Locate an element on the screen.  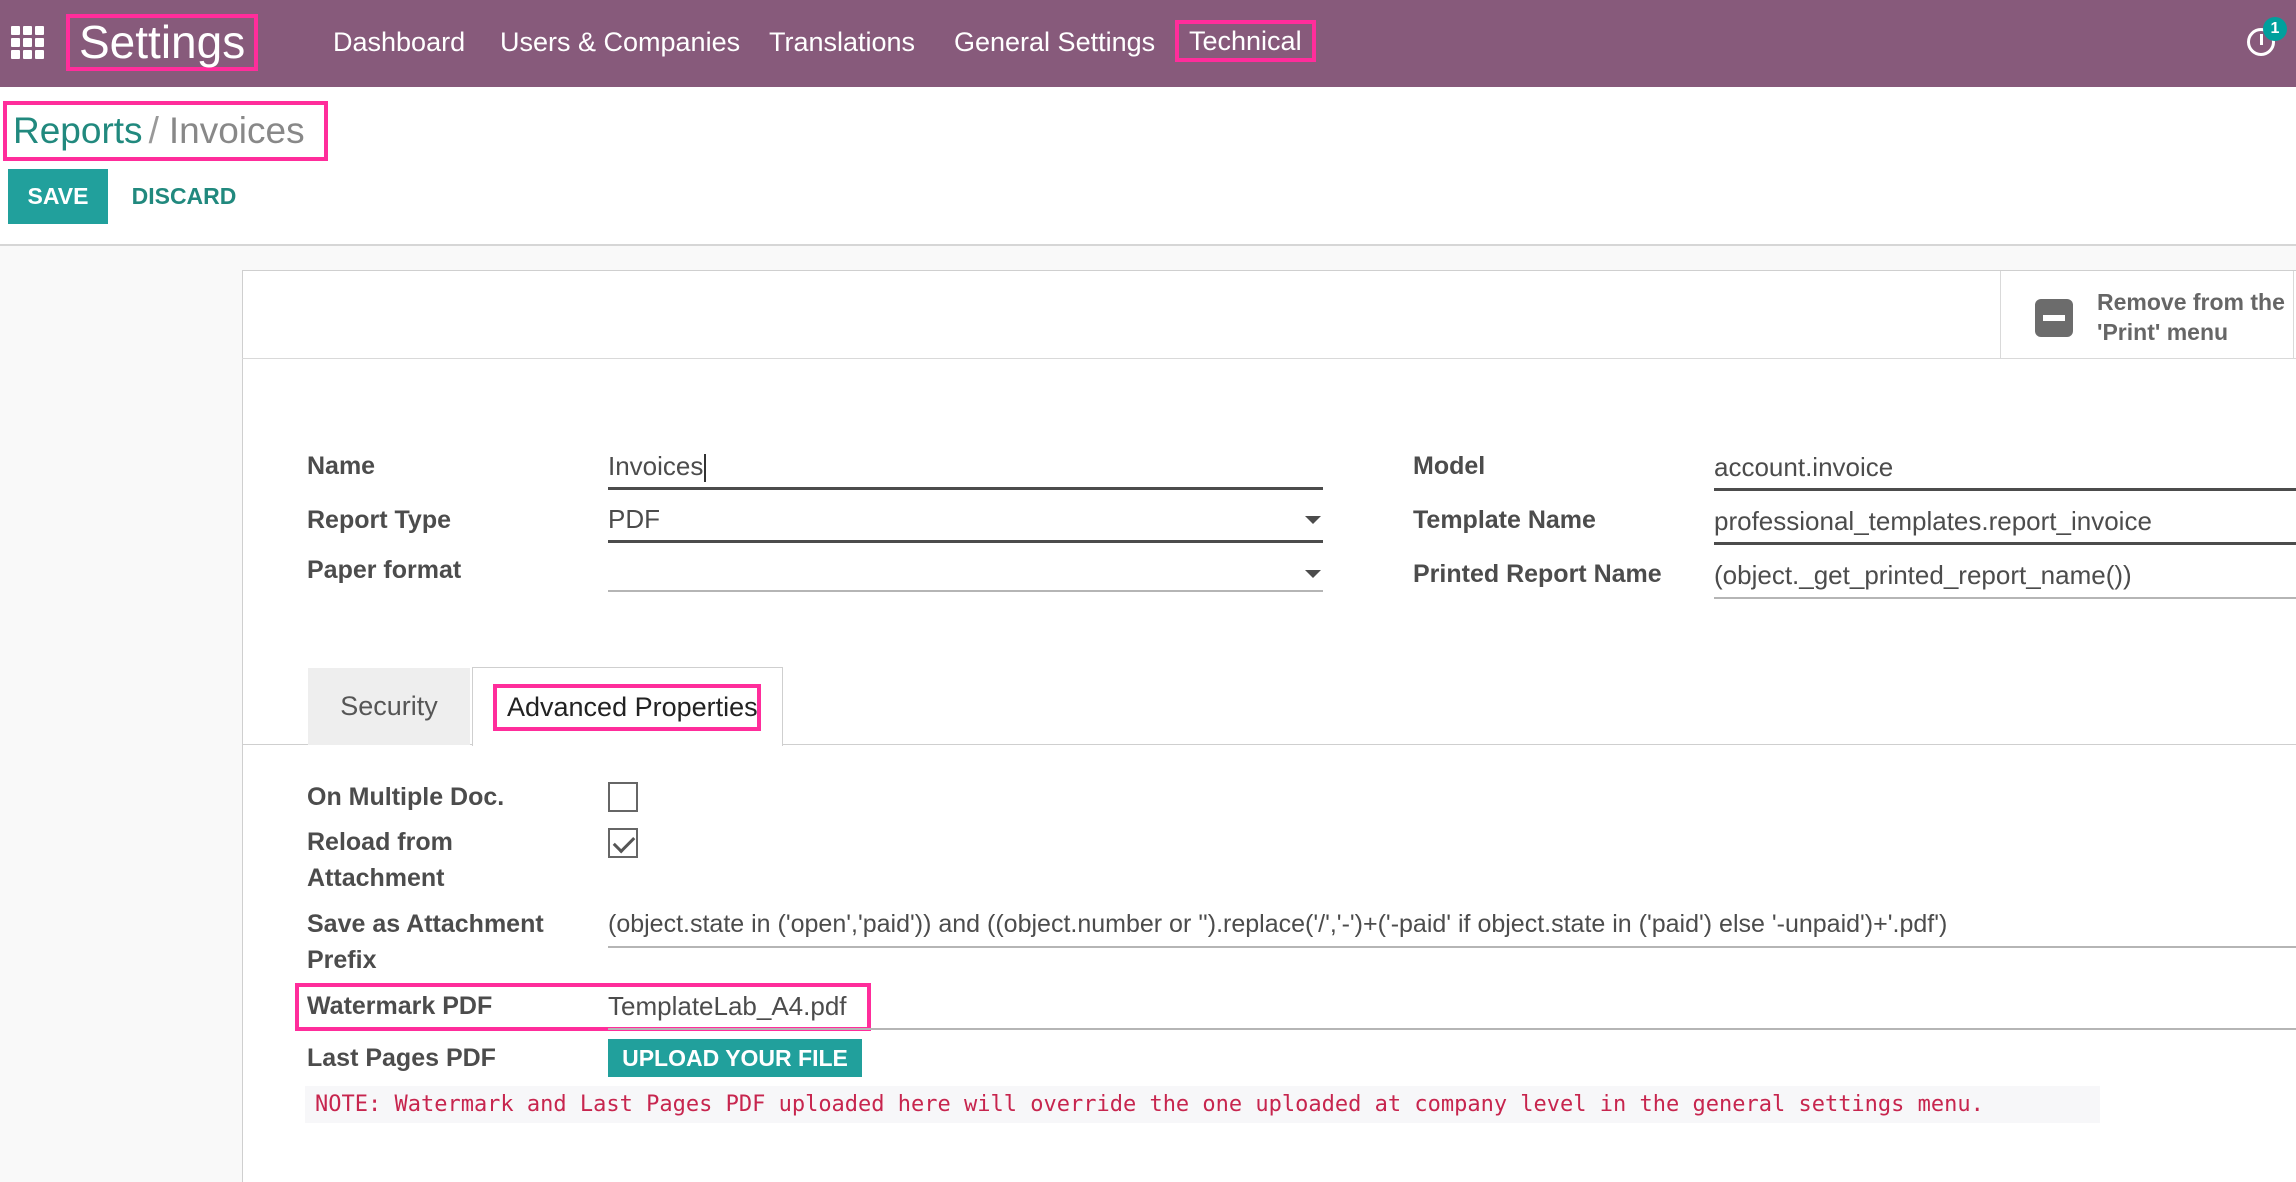
name-value: Invoices is located at coordinates (656, 466).